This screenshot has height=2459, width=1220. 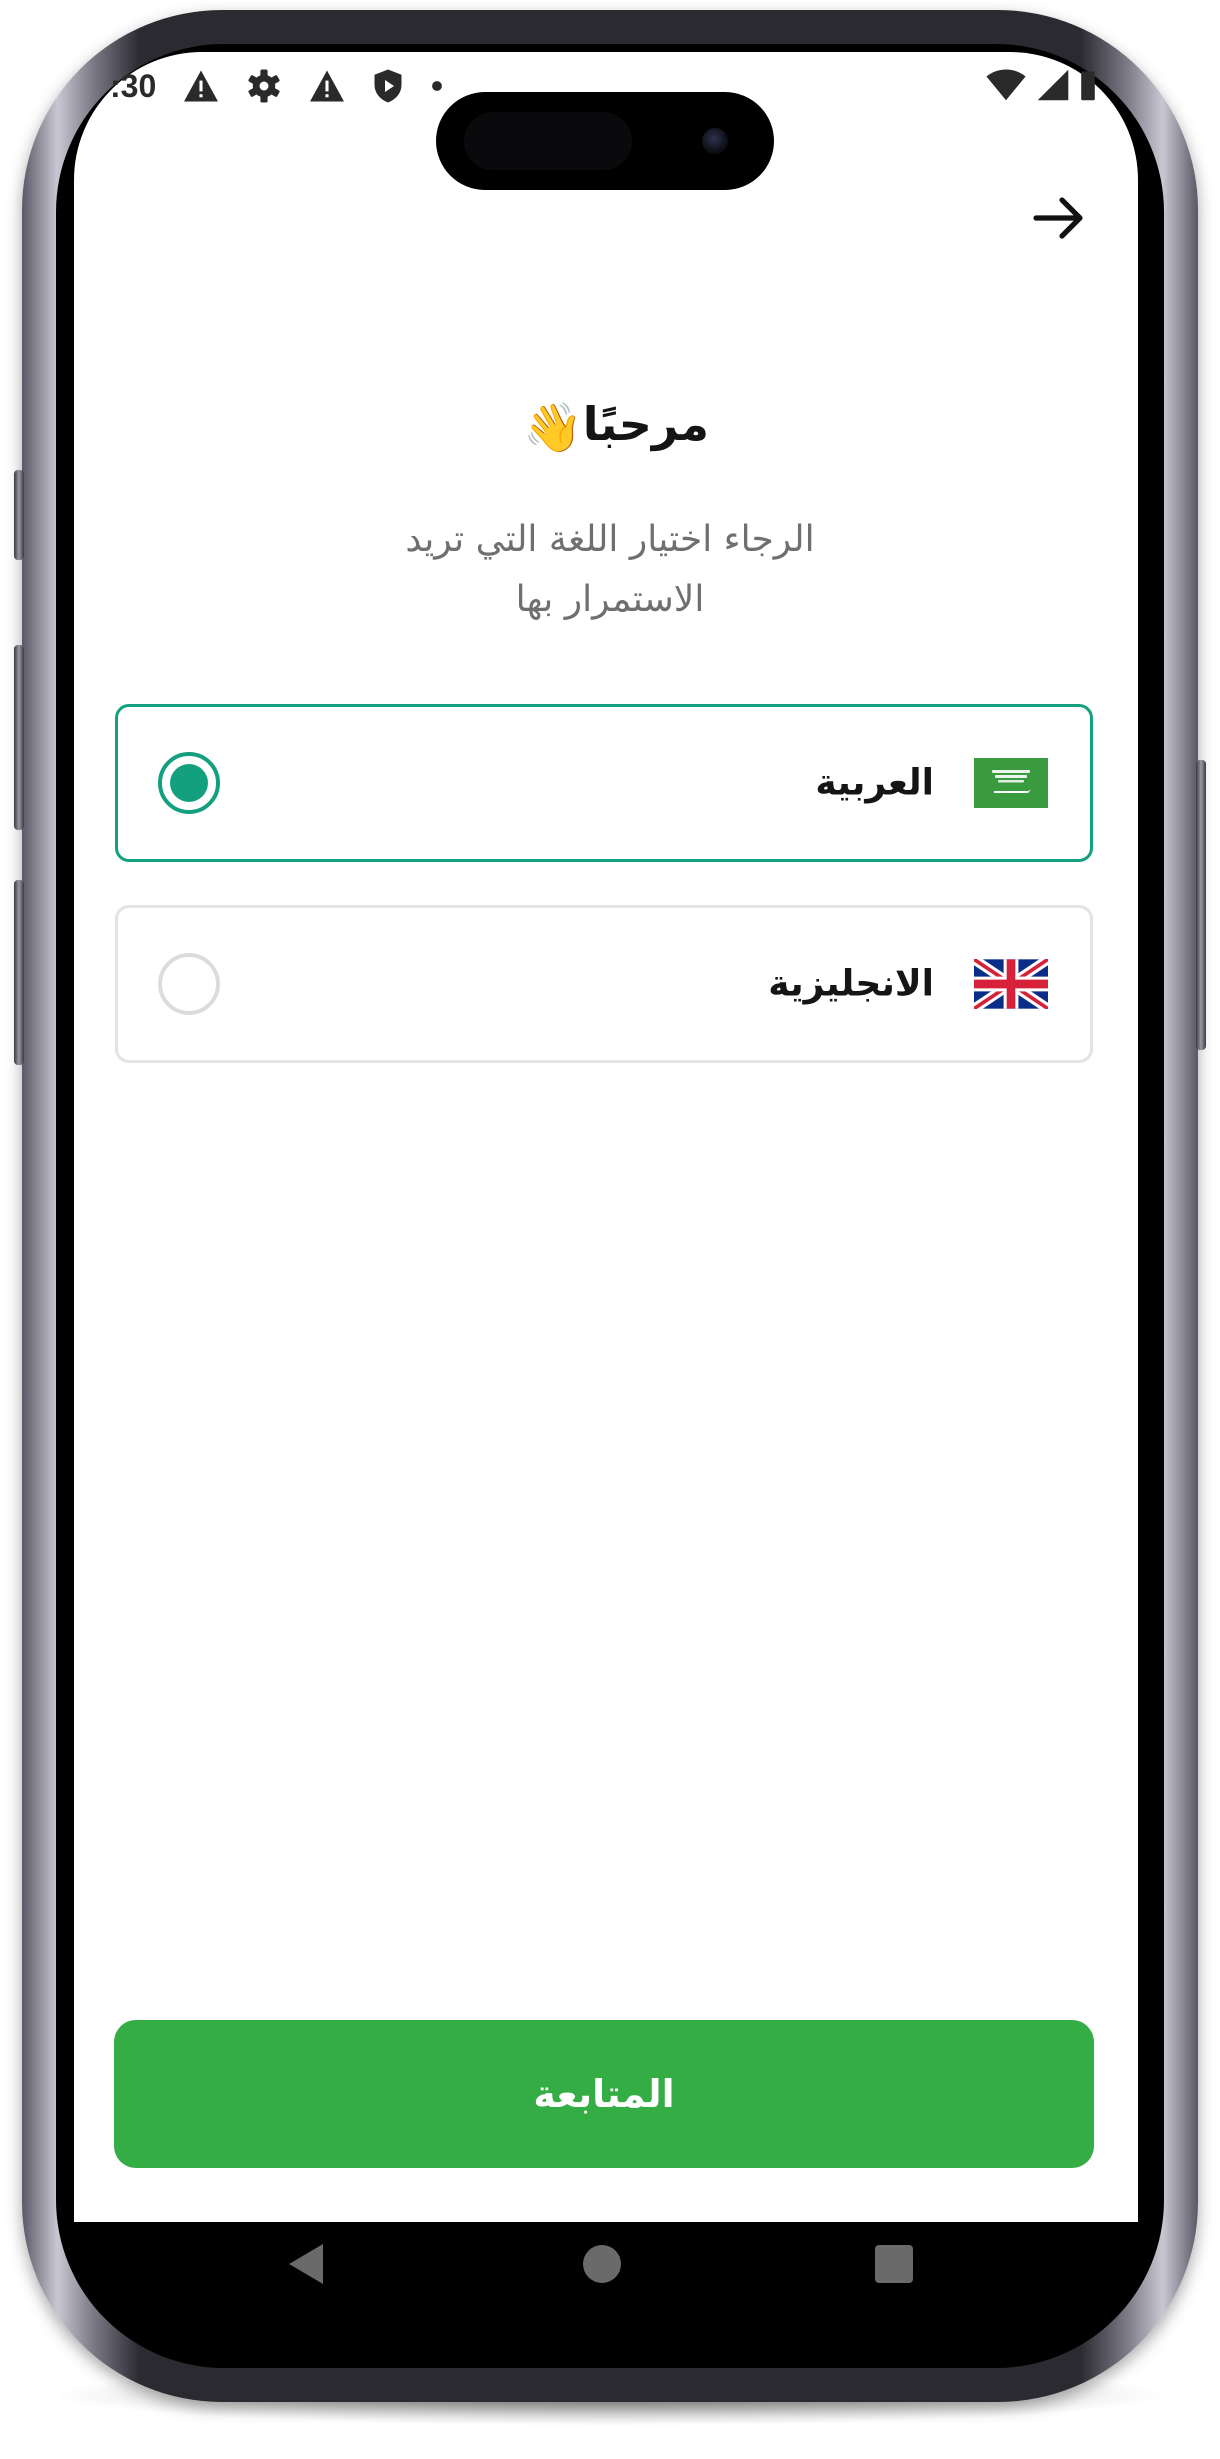 I want to click on arrow-right-icon, so click(x=1058, y=218).